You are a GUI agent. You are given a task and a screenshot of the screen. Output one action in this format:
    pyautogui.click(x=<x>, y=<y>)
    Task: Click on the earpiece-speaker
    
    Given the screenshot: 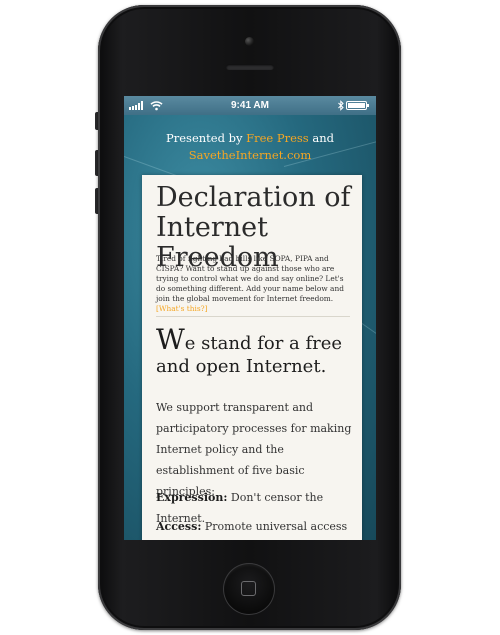 What is the action you would take?
    pyautogui.click(x=250, y=67)
    